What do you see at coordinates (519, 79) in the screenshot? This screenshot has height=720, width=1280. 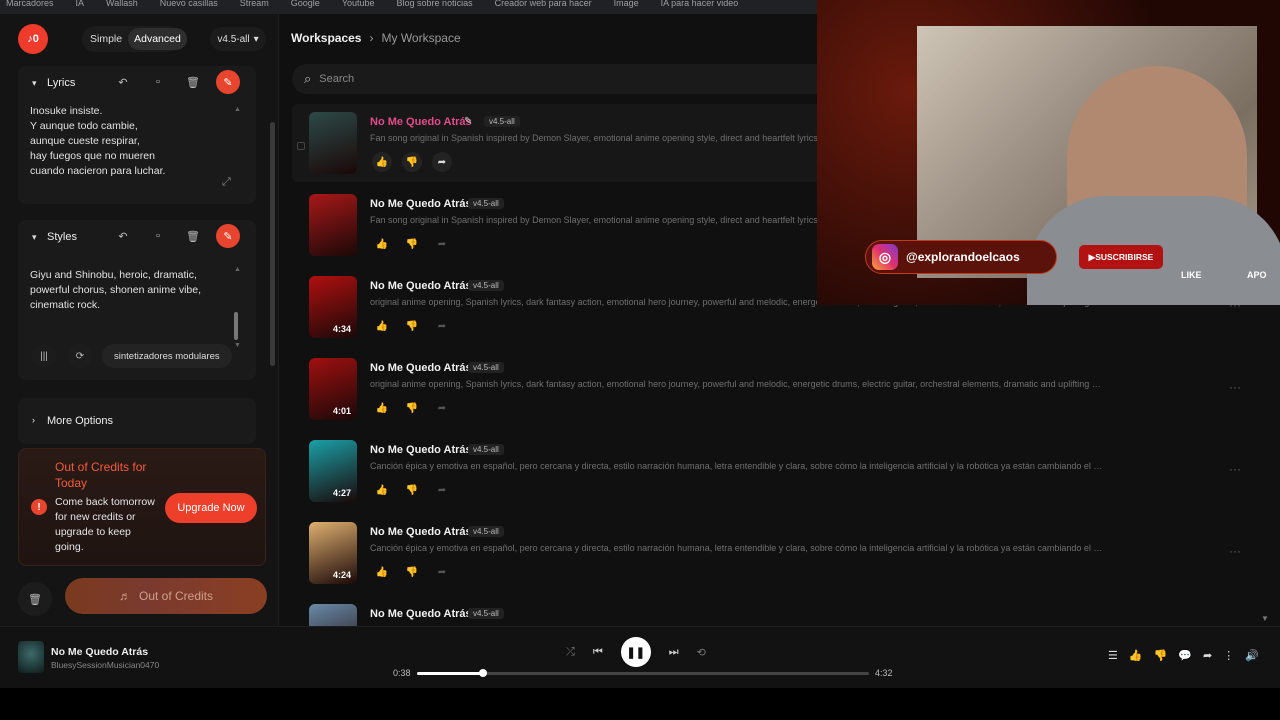 I see `search-input` at bounding box center [519, 79].